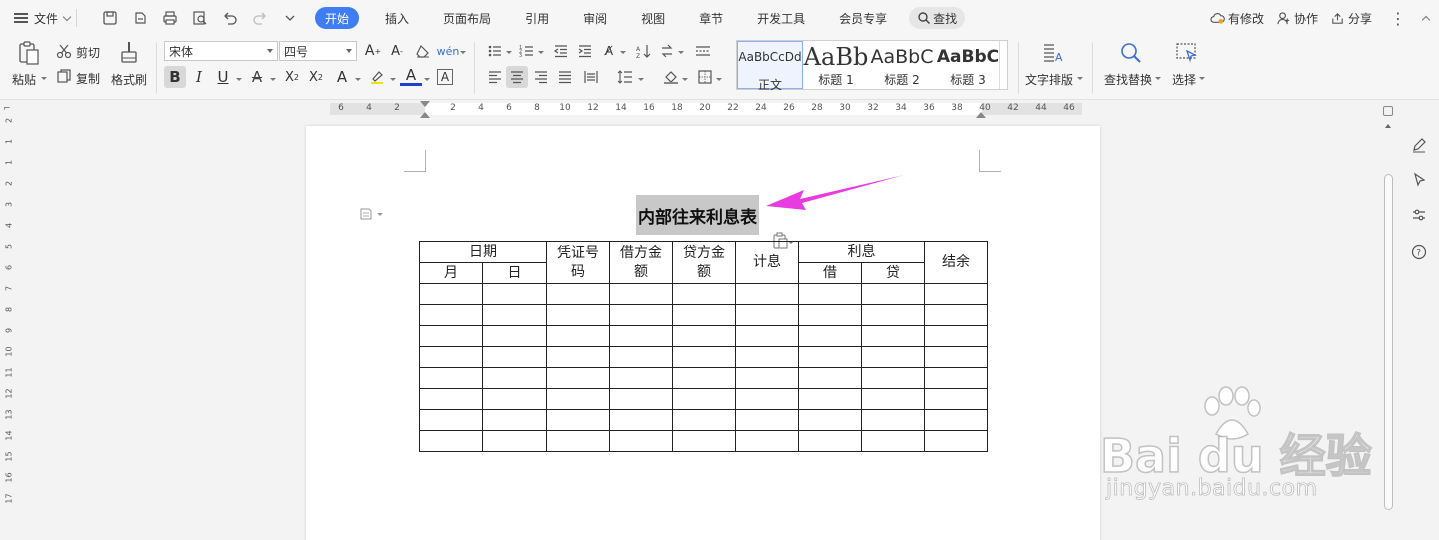 The height and width of the screenshot is (540, 1439). What do you see at coordinates (623, 52) in the screenshot?
I see `chinese-layout-dropdown-arrow` at bounding box center [623, 52].